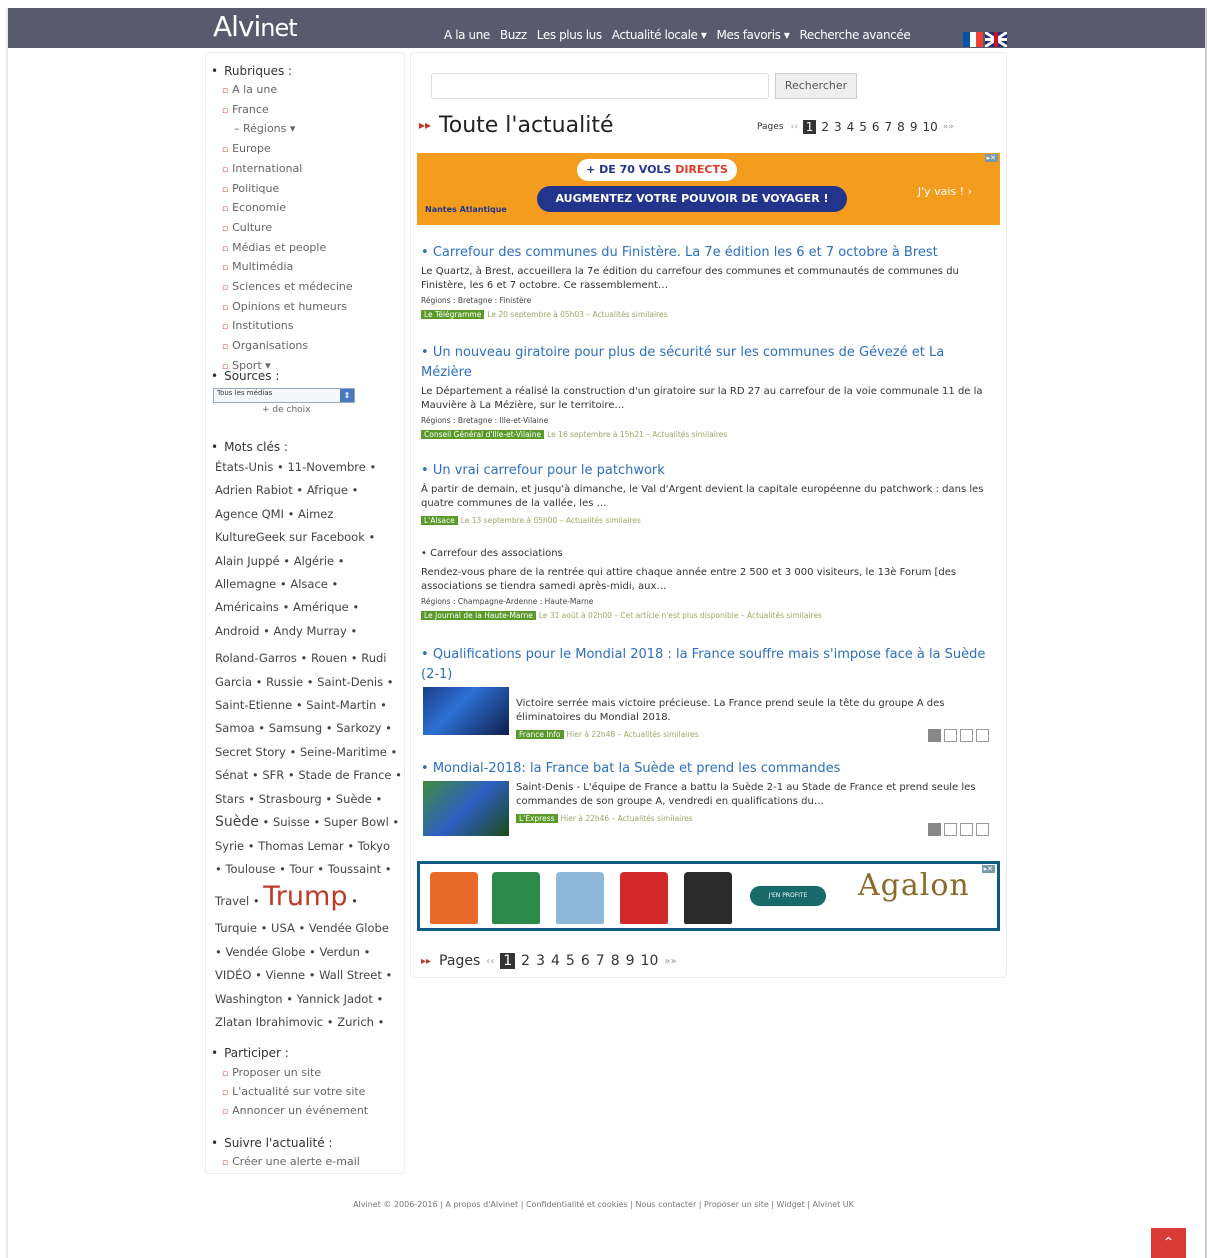  I want to click on tag-line: Alain Juppé • Algérie •, so click(308, 561).